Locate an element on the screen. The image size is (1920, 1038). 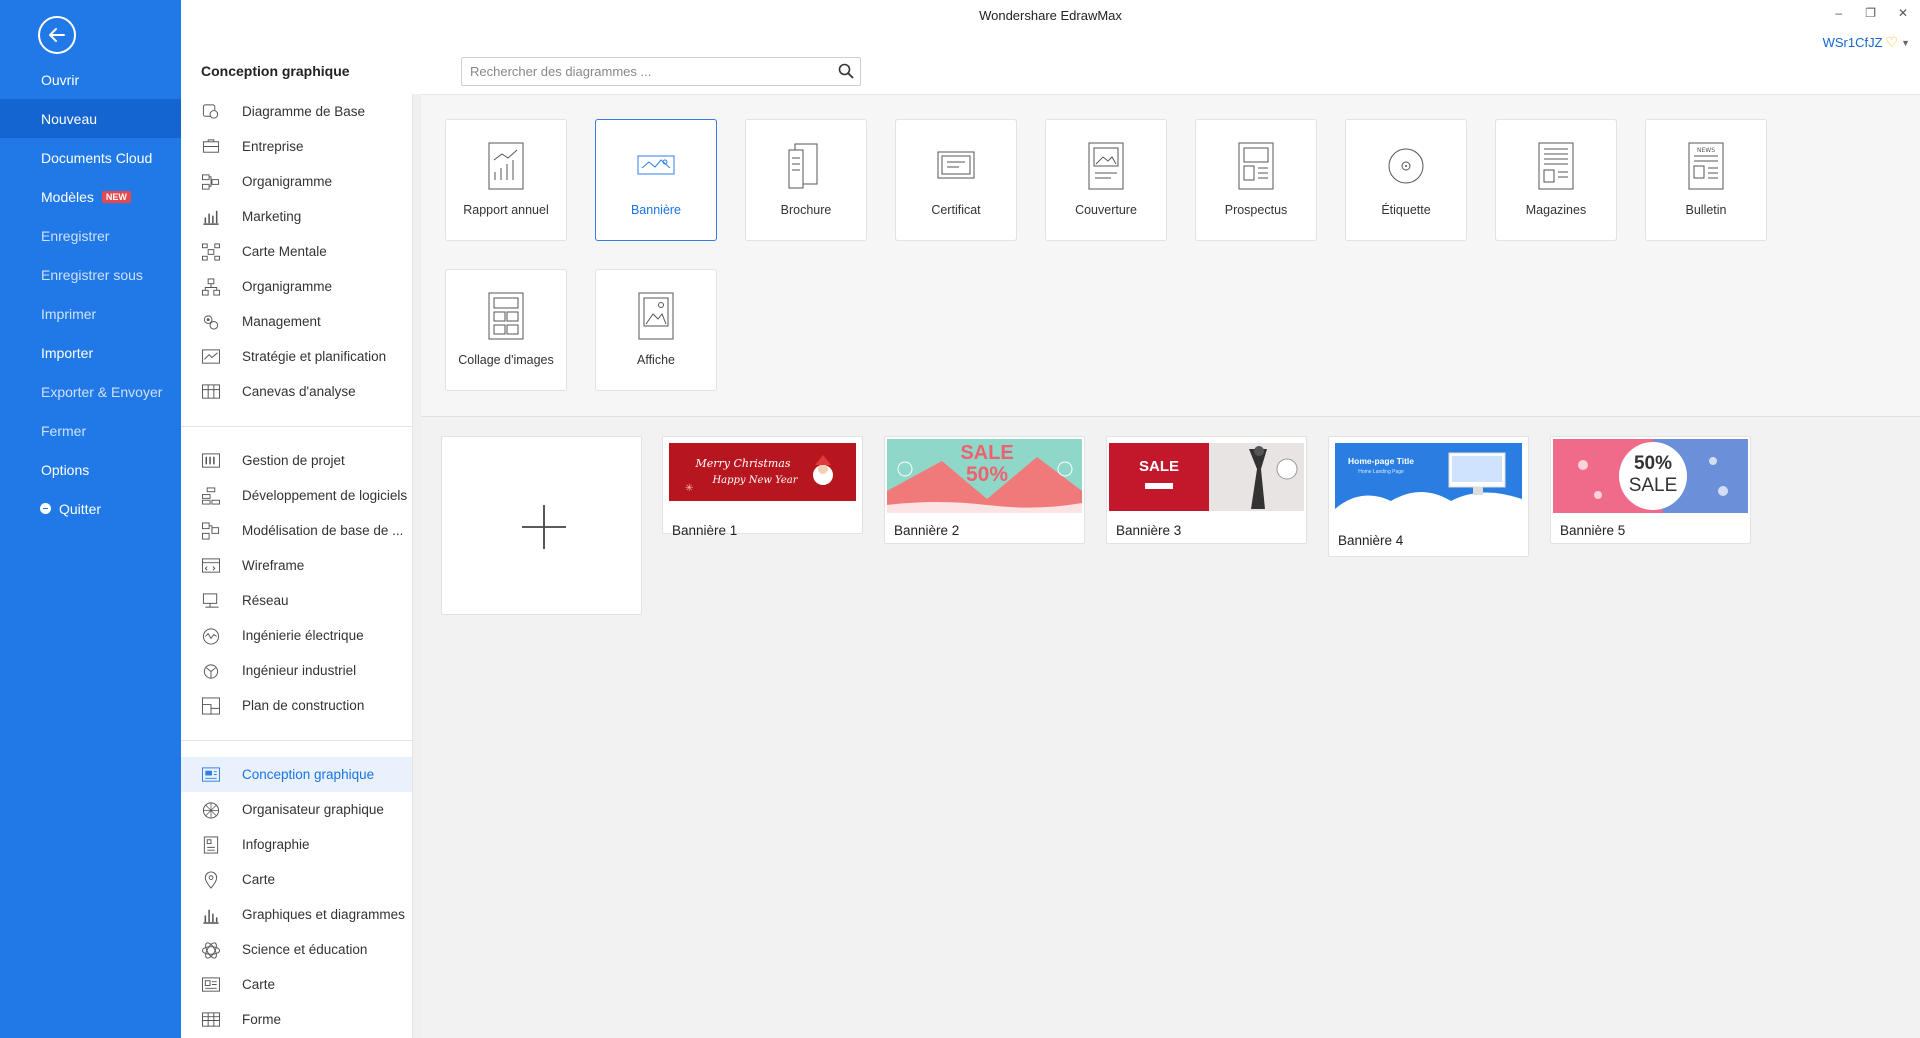
template-type-label: Couverture is located at coordinates (1106, 210).